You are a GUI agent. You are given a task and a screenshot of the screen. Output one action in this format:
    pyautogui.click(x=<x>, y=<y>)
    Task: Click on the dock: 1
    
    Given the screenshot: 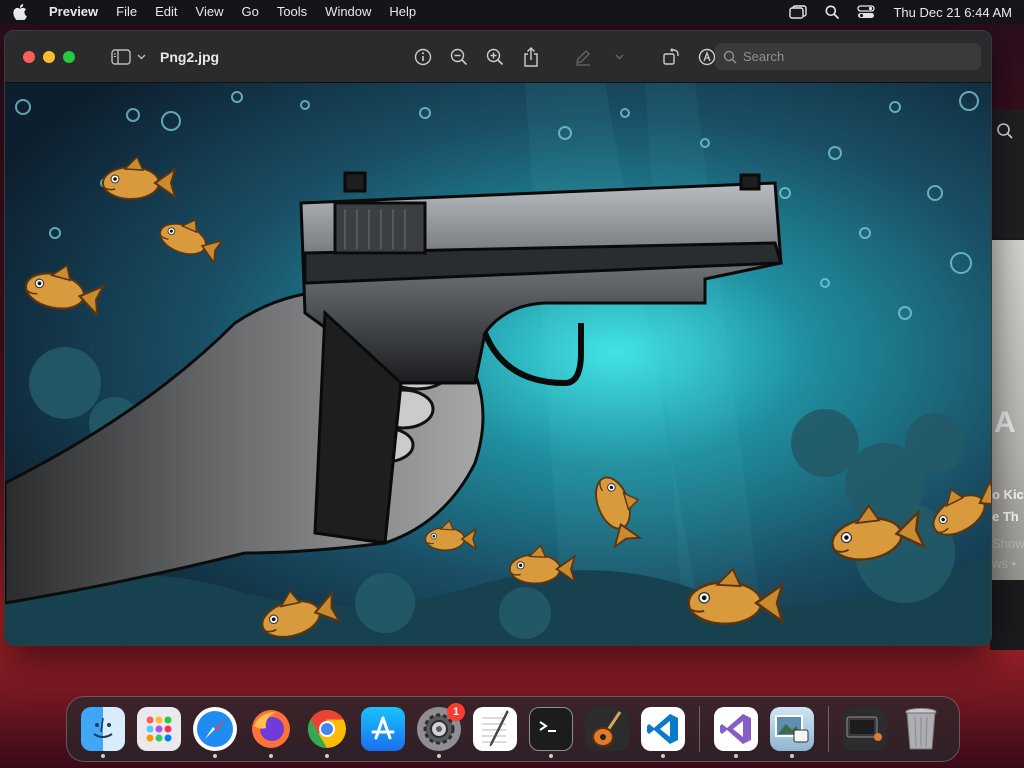 What is the action you would take?
    pyautogui.click(x=513, y=729)
    